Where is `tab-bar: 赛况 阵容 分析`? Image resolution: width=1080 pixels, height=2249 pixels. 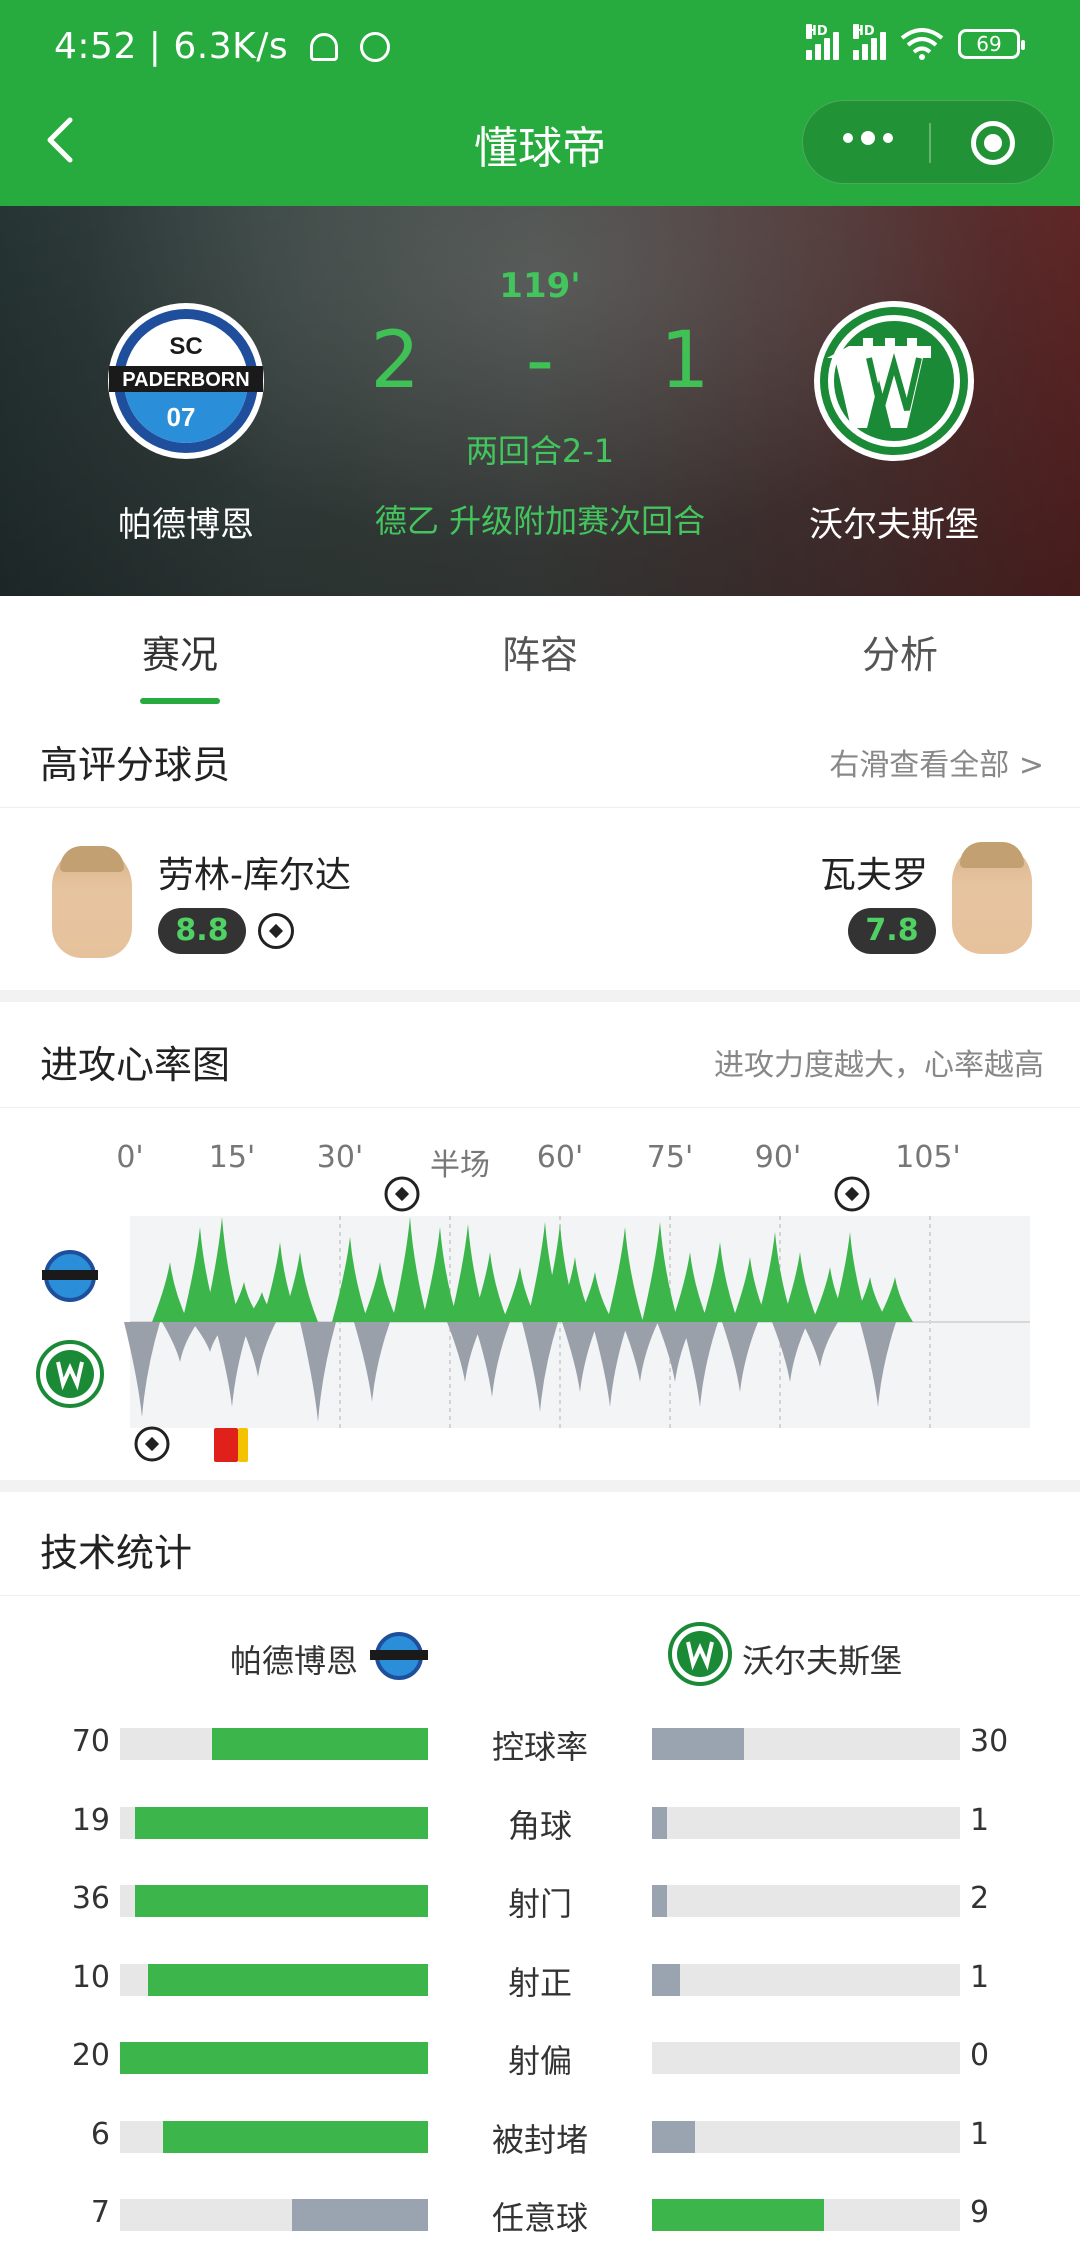
tab-bar: 赛况 阵容 分析 is located at coordinates (540, 651).